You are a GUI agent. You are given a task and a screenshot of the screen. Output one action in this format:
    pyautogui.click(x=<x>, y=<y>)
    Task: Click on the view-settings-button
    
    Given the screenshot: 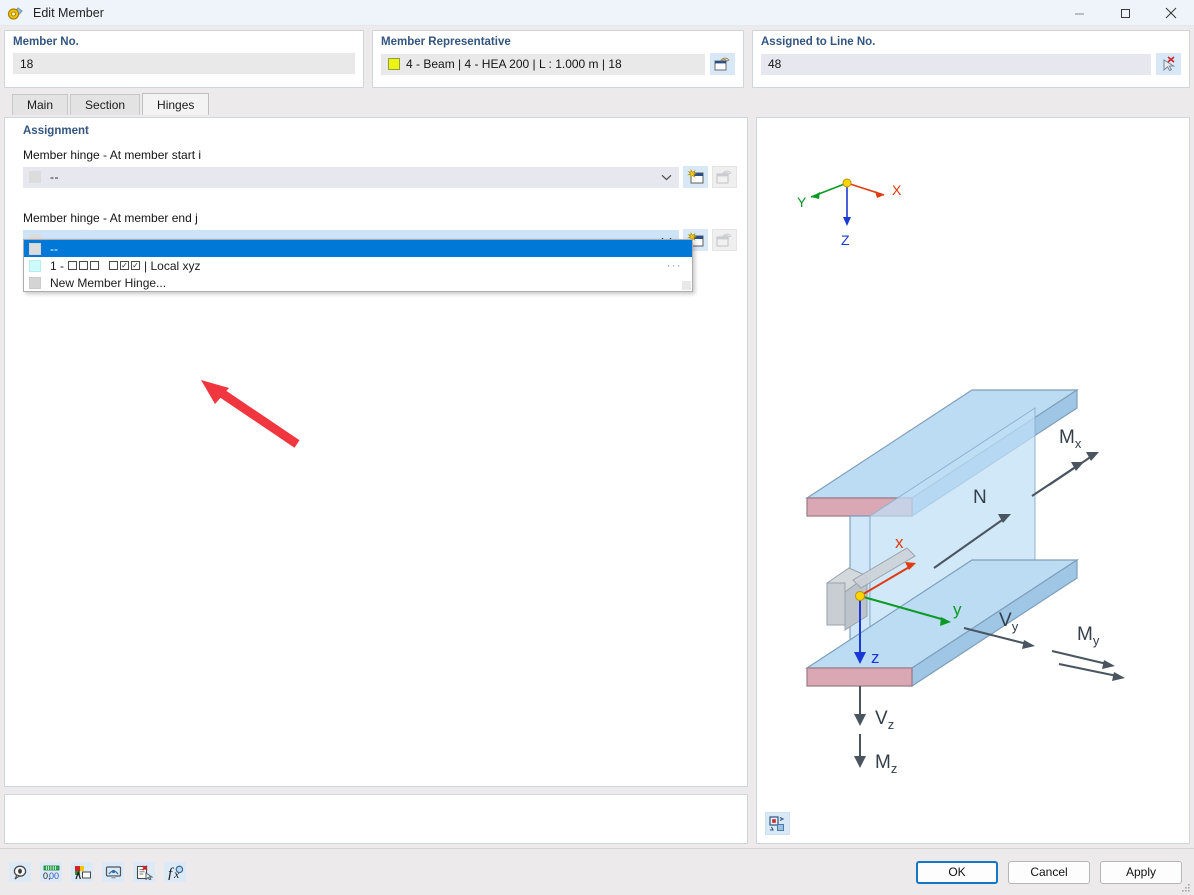 What is the action you would take?
    pyautogui.click(x=777, y=823)
    